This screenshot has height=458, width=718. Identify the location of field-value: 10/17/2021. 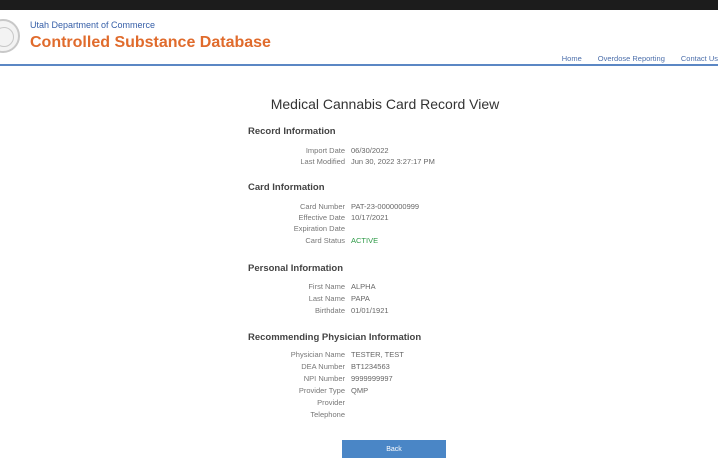
(370, 217).